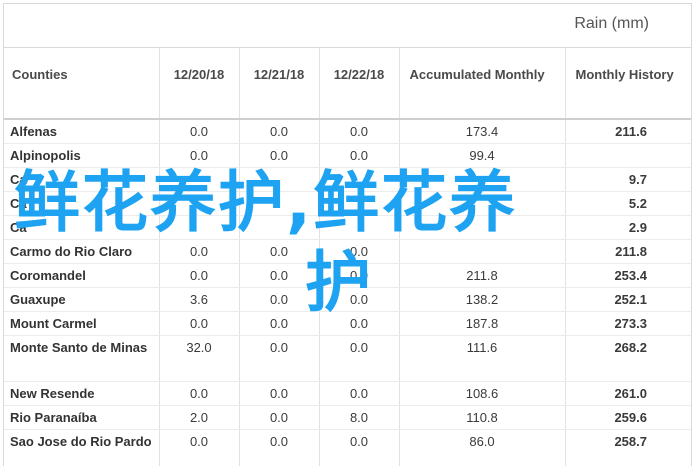 The image size is (695, 466). I want to click on accumulated-monthly-cell: 211.8, so click(482, 275).